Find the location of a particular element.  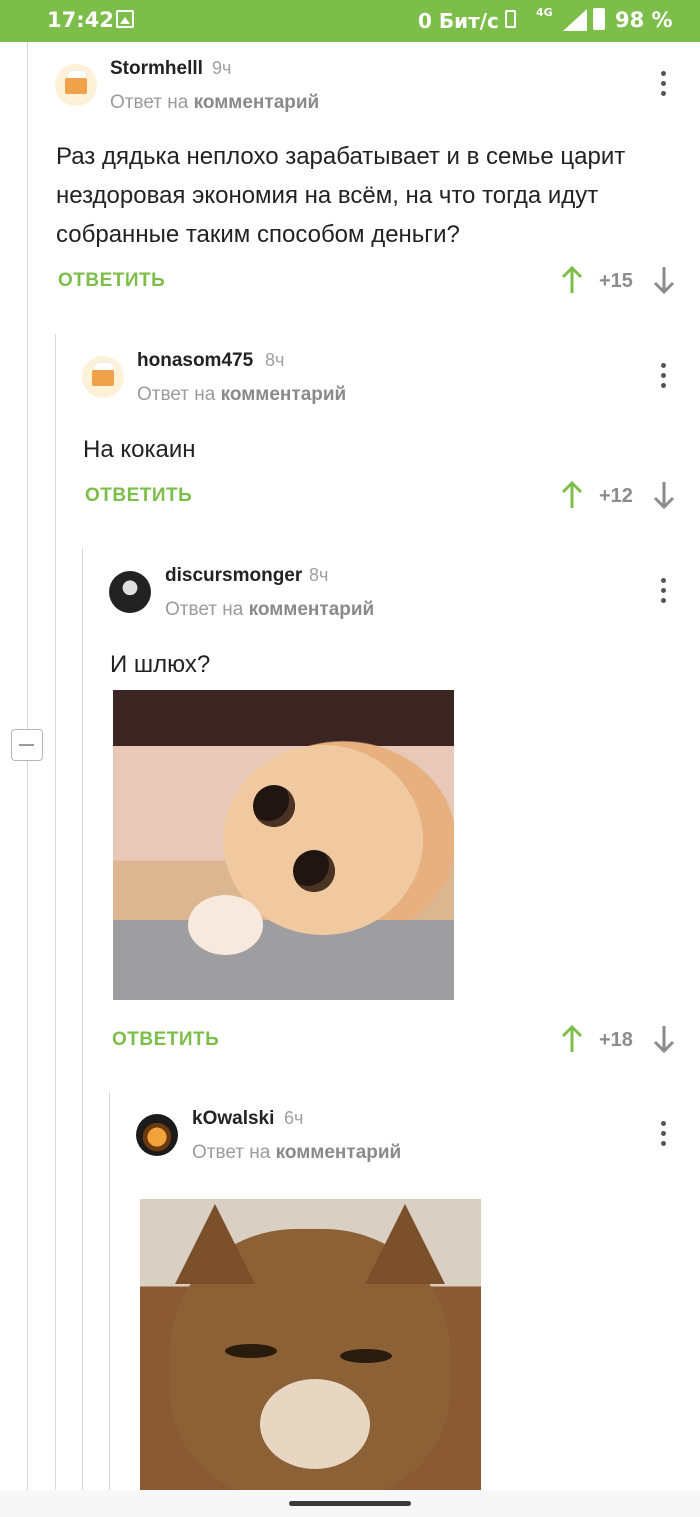

comment-score: +12 is located at coordinates (616, 496).